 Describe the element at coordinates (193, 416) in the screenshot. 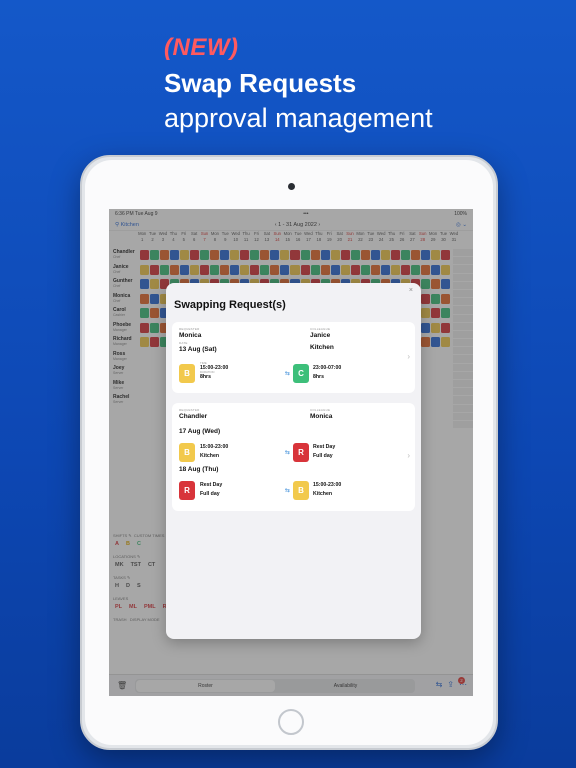

I see `requester-name: Chandler` at that location.